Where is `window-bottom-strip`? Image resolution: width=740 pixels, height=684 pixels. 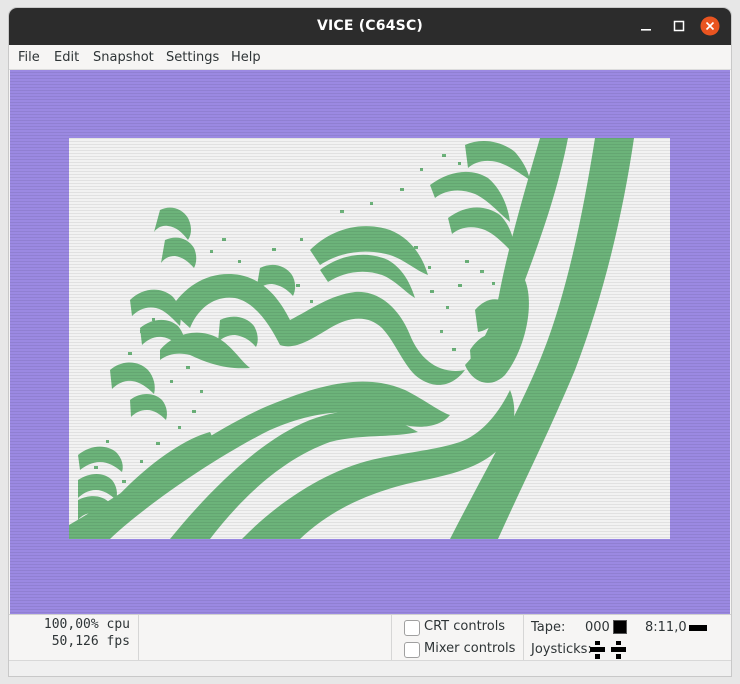
window-bottom-strip is located at coordinates (370, 668).